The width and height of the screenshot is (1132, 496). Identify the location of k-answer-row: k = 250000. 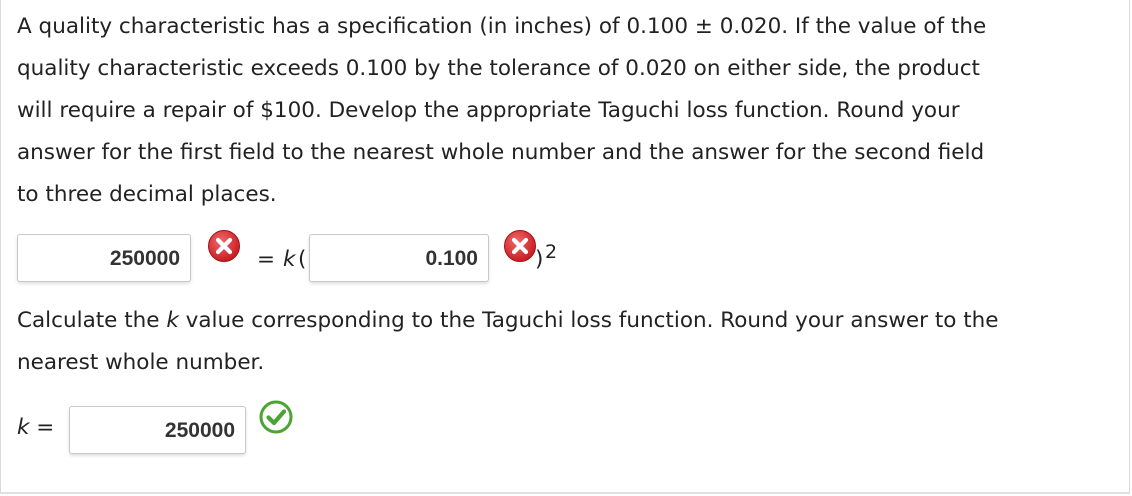
(177, 428).